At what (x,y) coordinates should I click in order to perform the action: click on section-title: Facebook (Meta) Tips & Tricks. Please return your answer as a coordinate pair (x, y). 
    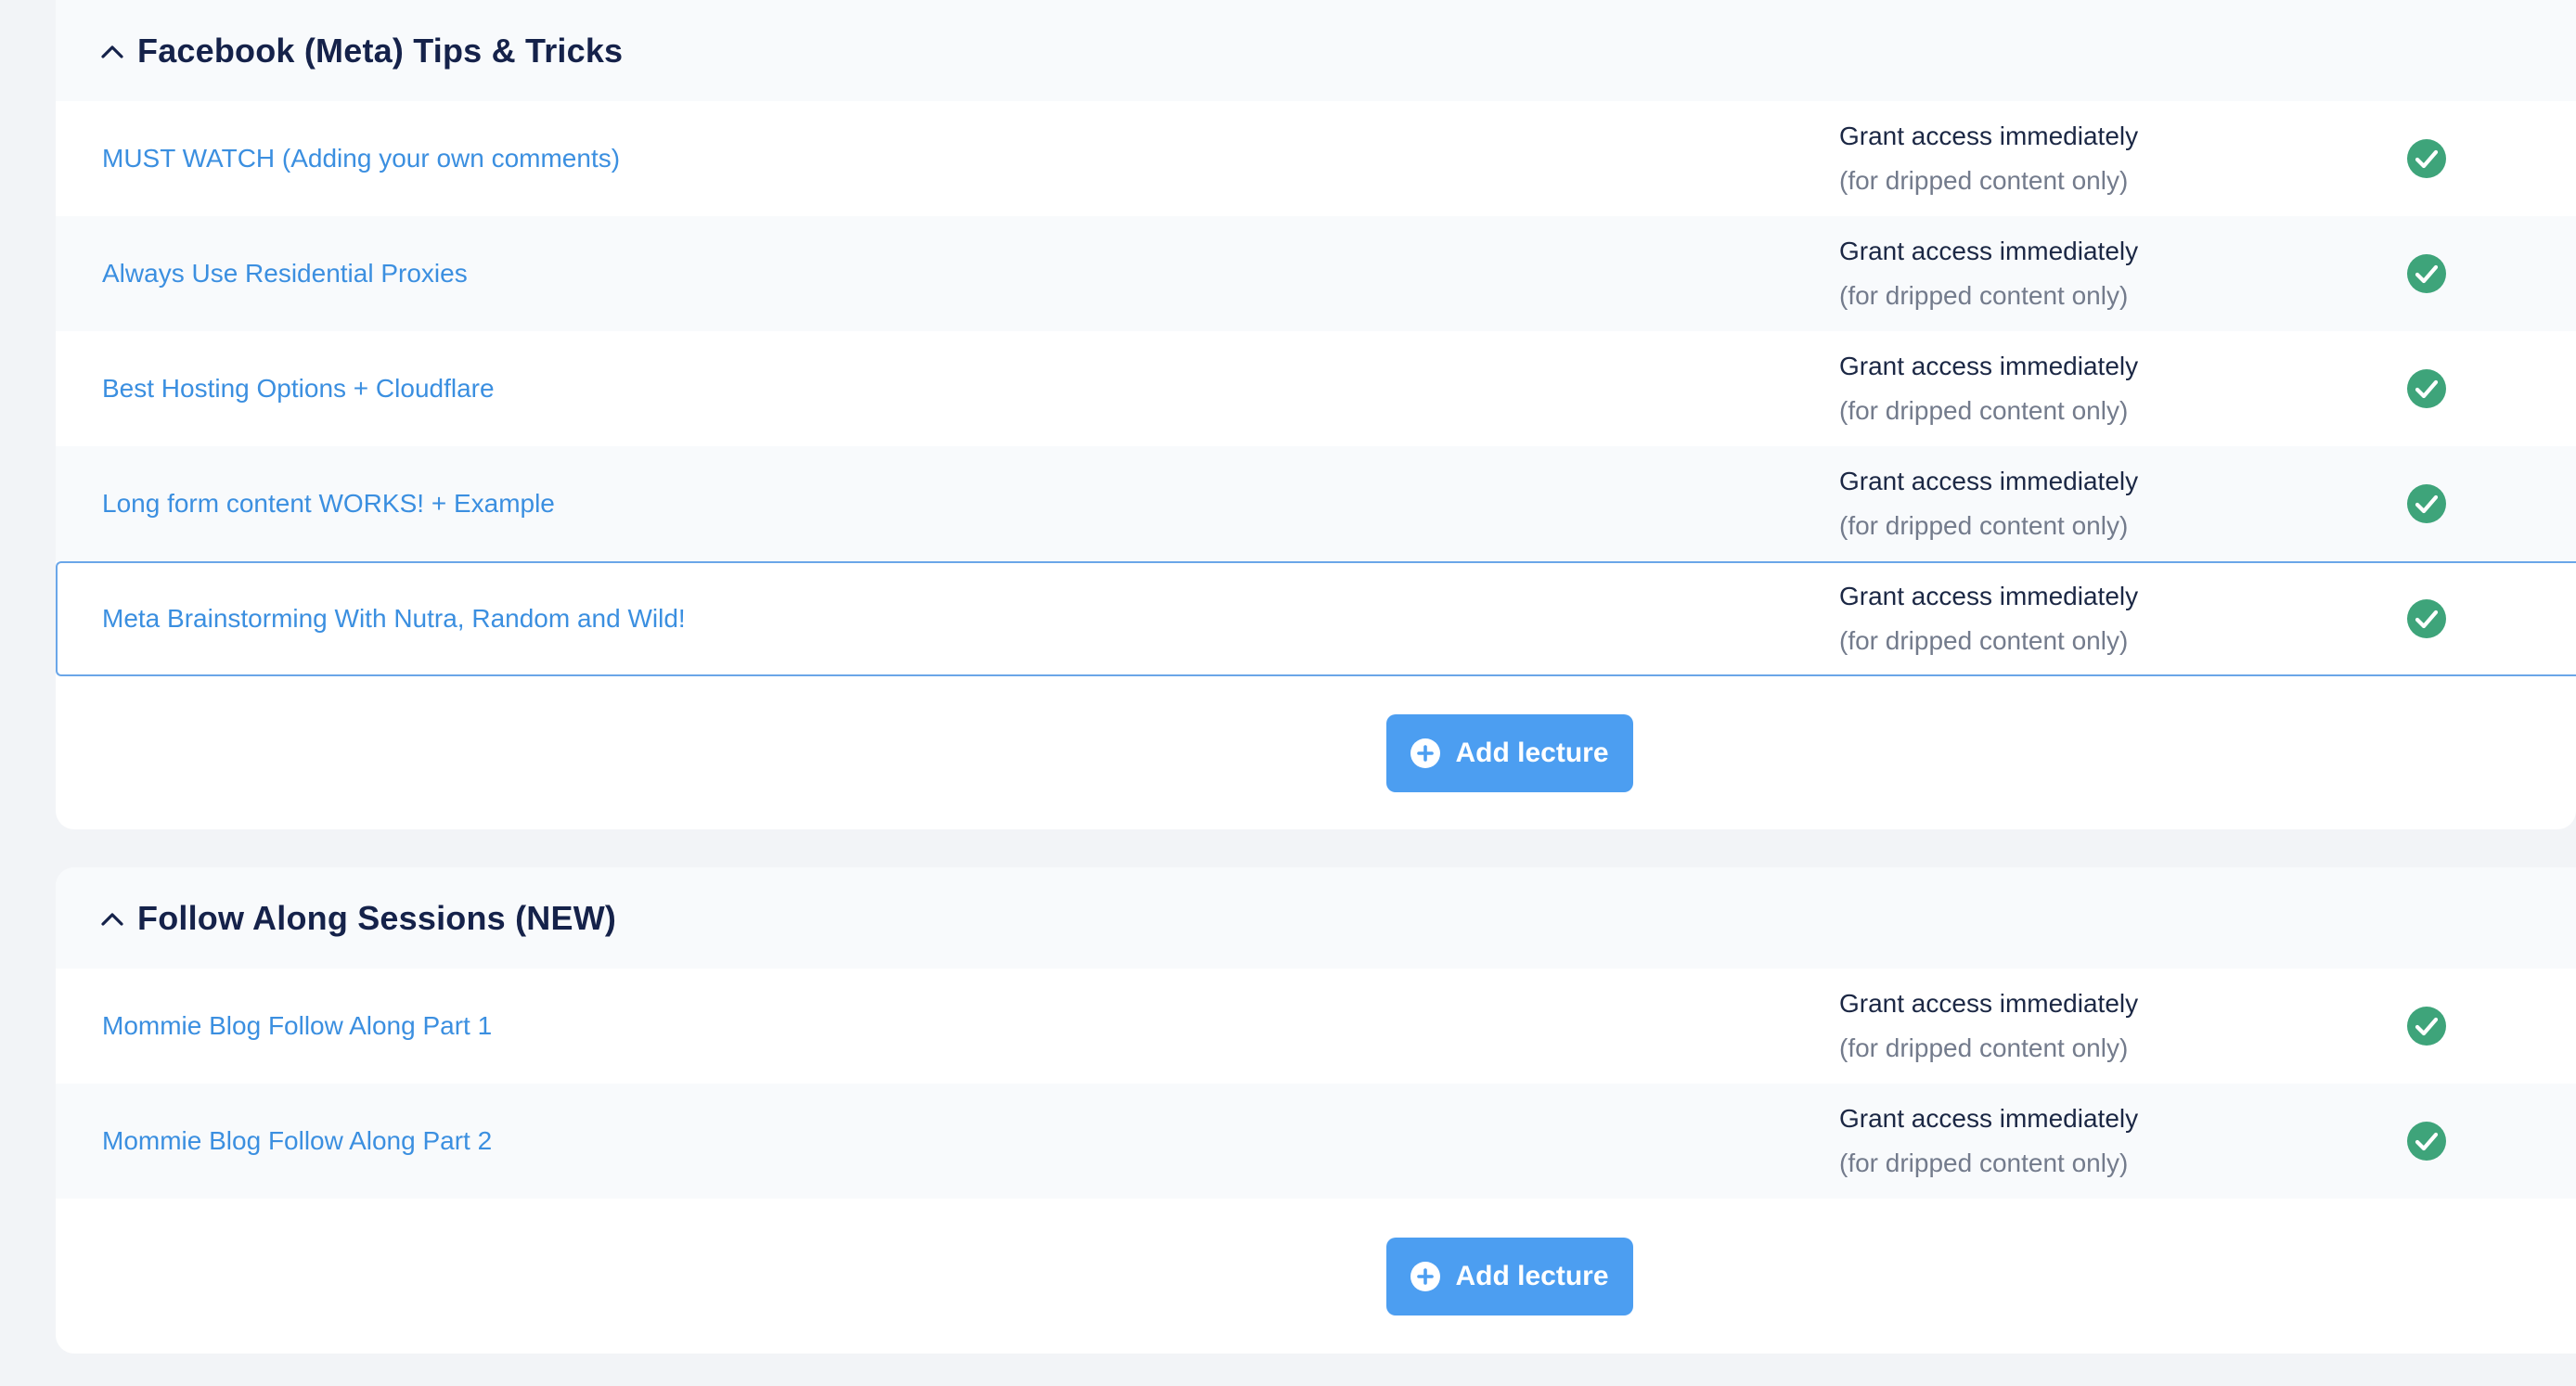
    Looking at the image, I should click on (380, 50).